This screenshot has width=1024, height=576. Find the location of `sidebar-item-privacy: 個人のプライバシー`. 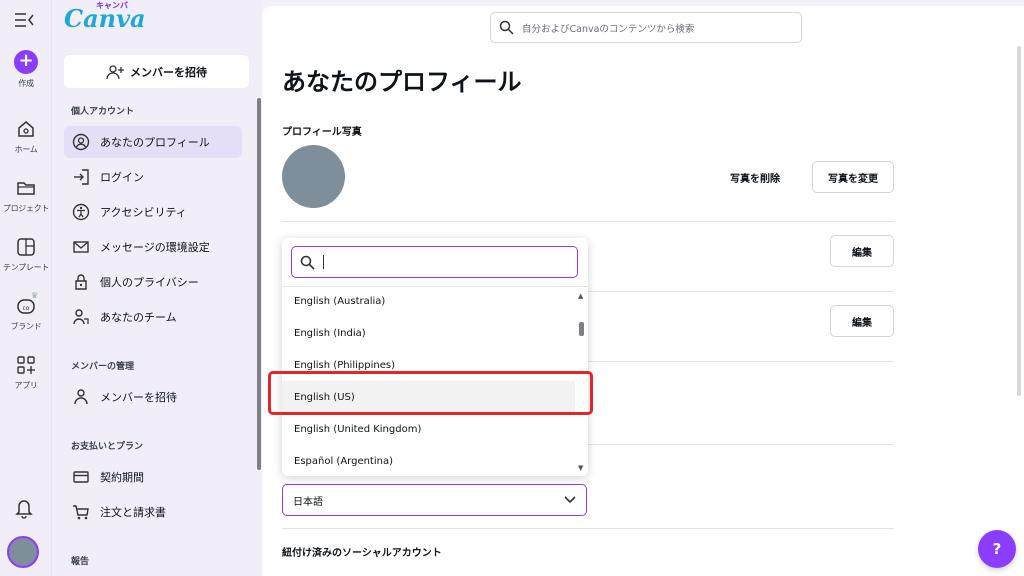

sidebar-item-privacy: 個人のプライバシー is located at coordinates (153, 282).